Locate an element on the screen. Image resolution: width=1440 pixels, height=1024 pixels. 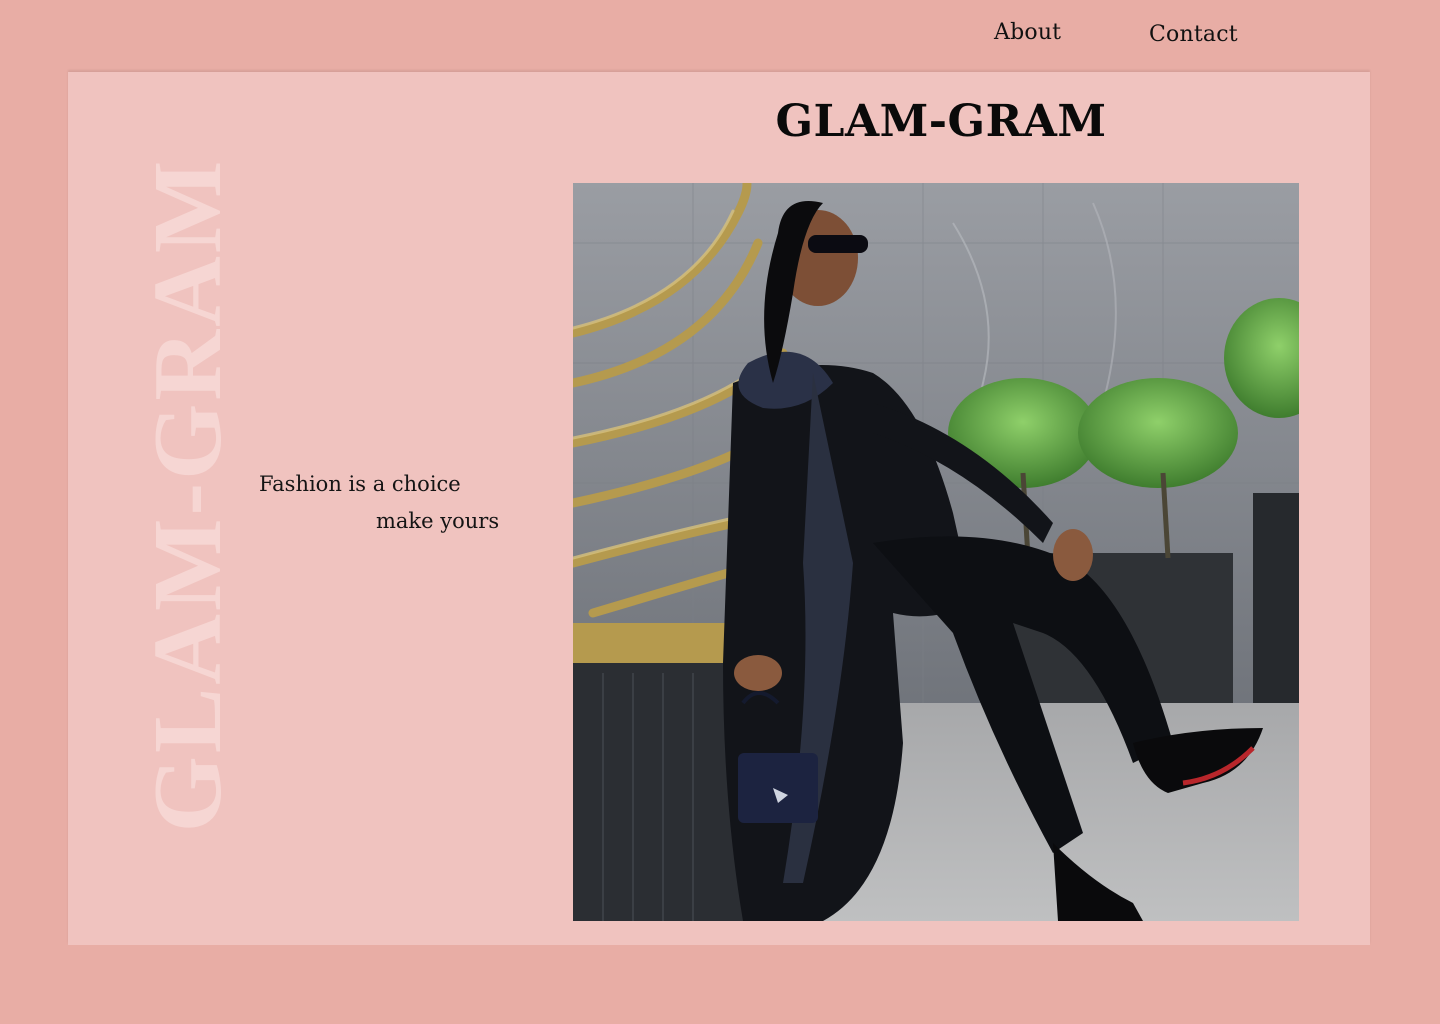
page-title: GLAM-GRAM is located at coordinates (941, 121).